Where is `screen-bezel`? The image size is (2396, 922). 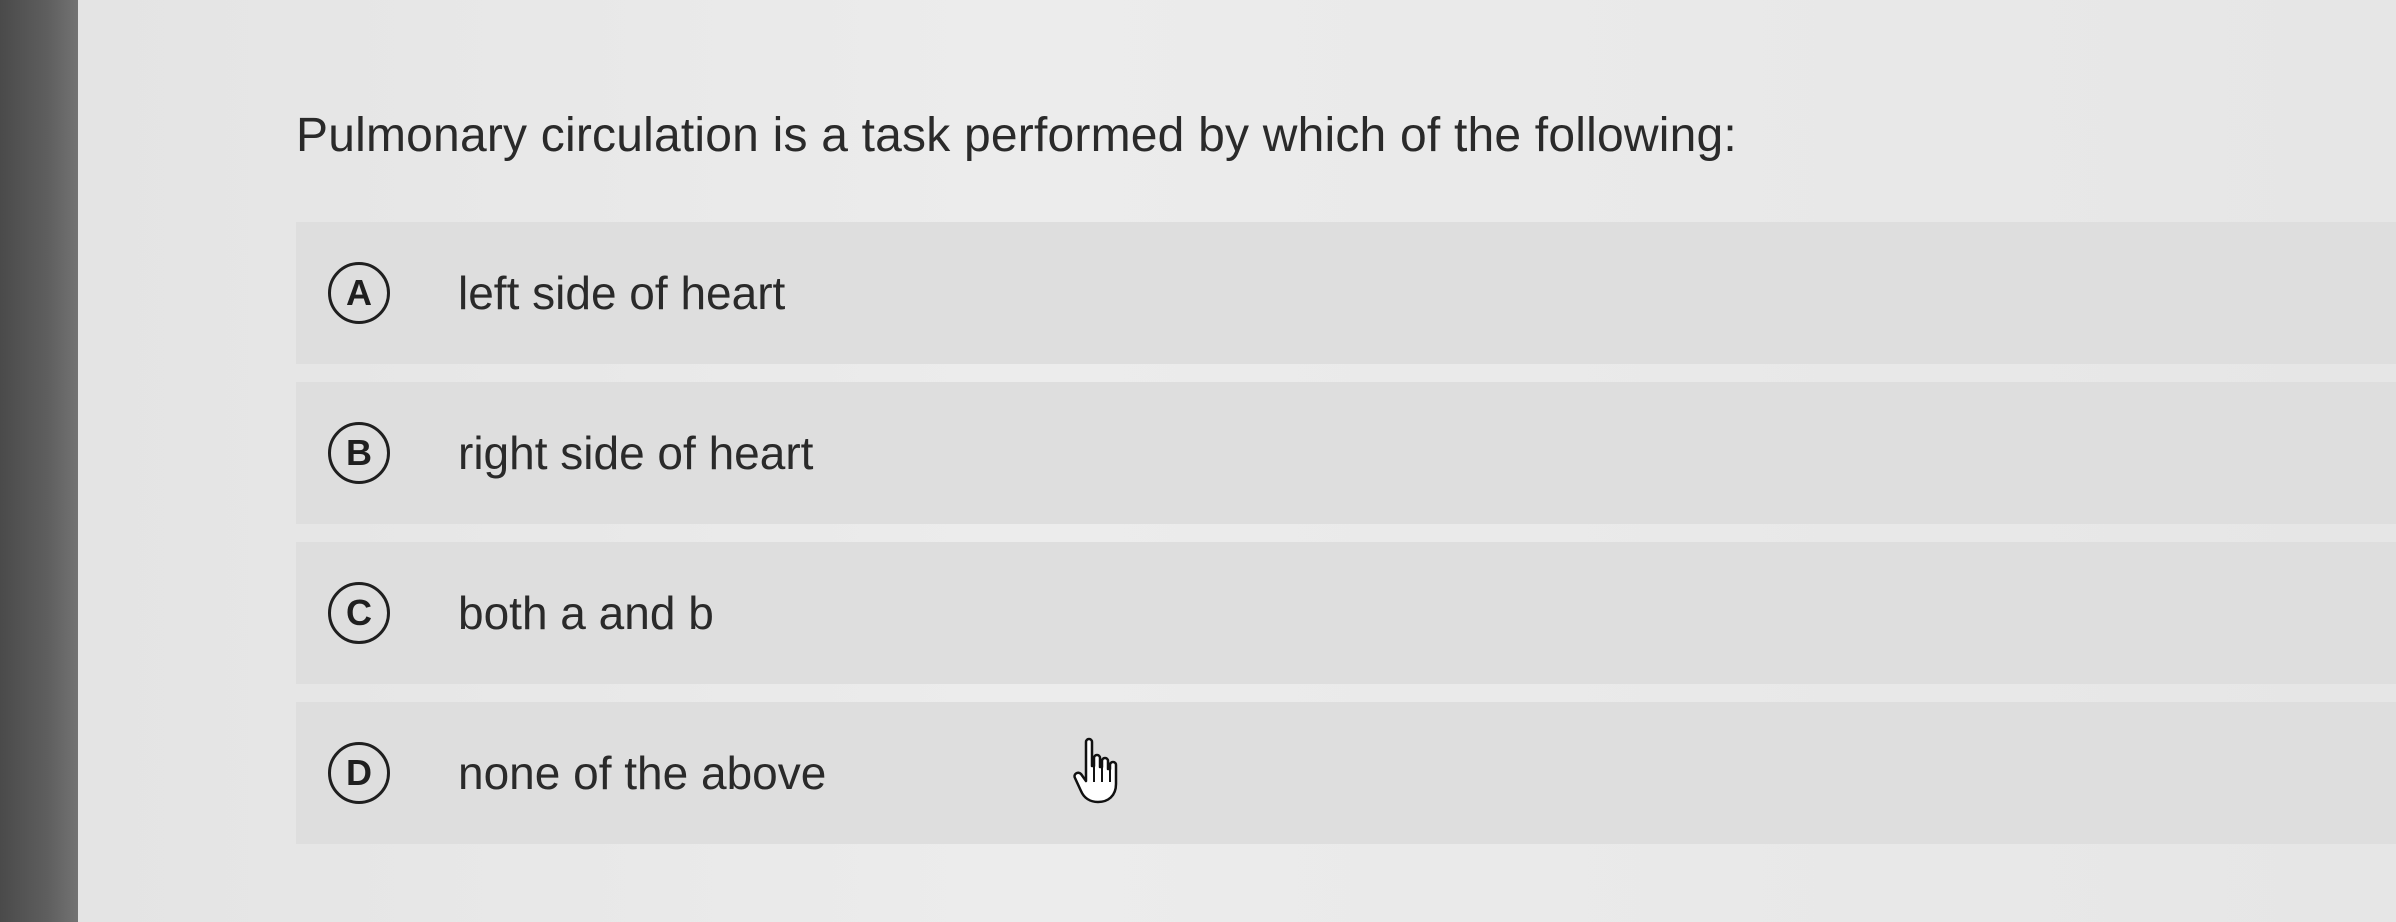 screen-bezel is located at coordinates (39, 461).